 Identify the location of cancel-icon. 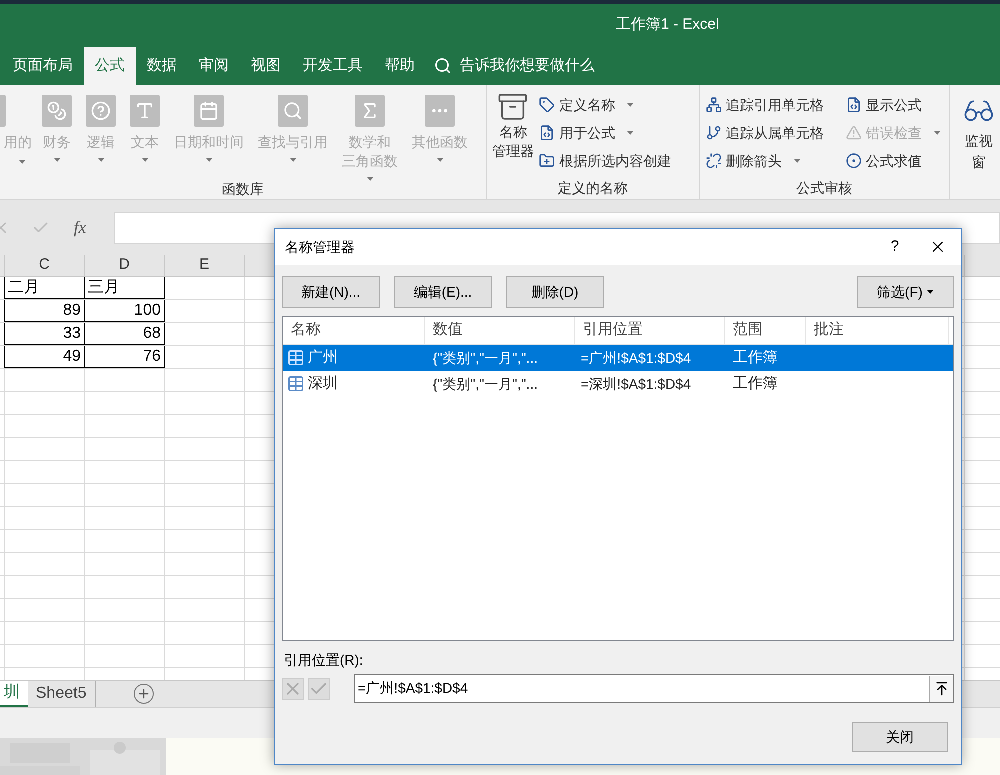
(293, 689).